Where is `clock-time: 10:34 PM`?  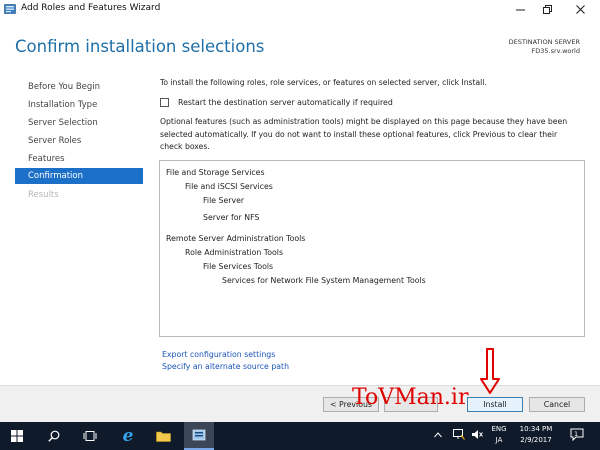
clock-time: 10:34 PM is located at coordinates (536, 429).